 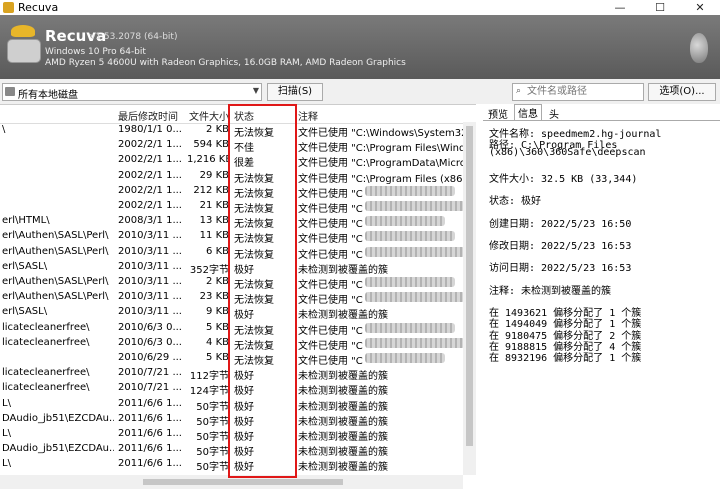 I want to click on drive-select-value: 所有本地磁盘, so click(x=48, y=95).